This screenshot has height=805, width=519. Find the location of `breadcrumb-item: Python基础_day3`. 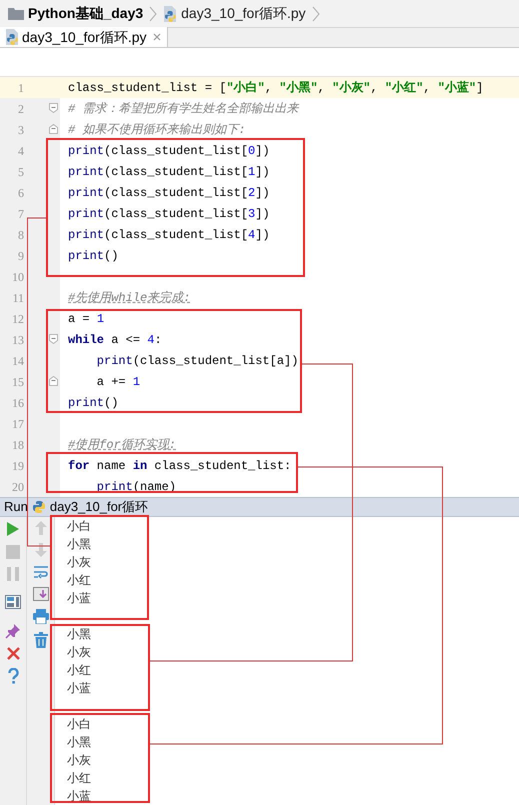

breadcrumb-item: Python基础_day3 is located at coordinates (86, 13).